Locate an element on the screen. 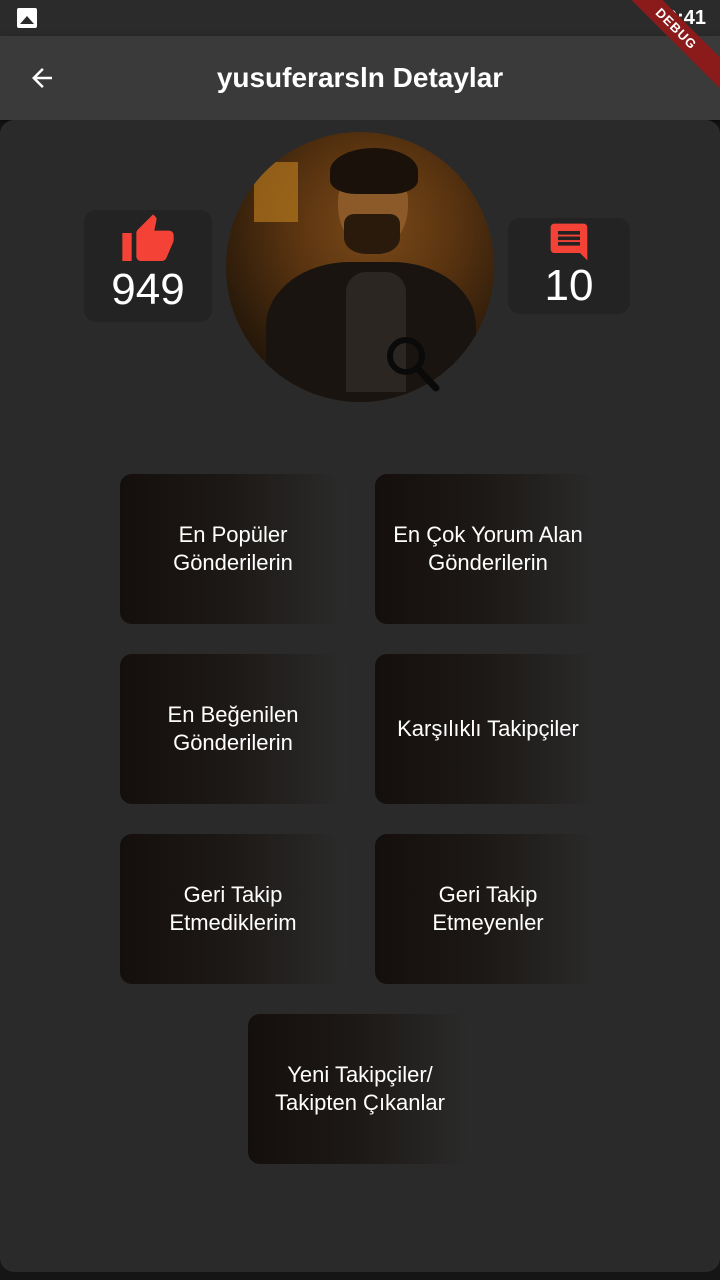  search-icon is located at coordinates (413, 364).